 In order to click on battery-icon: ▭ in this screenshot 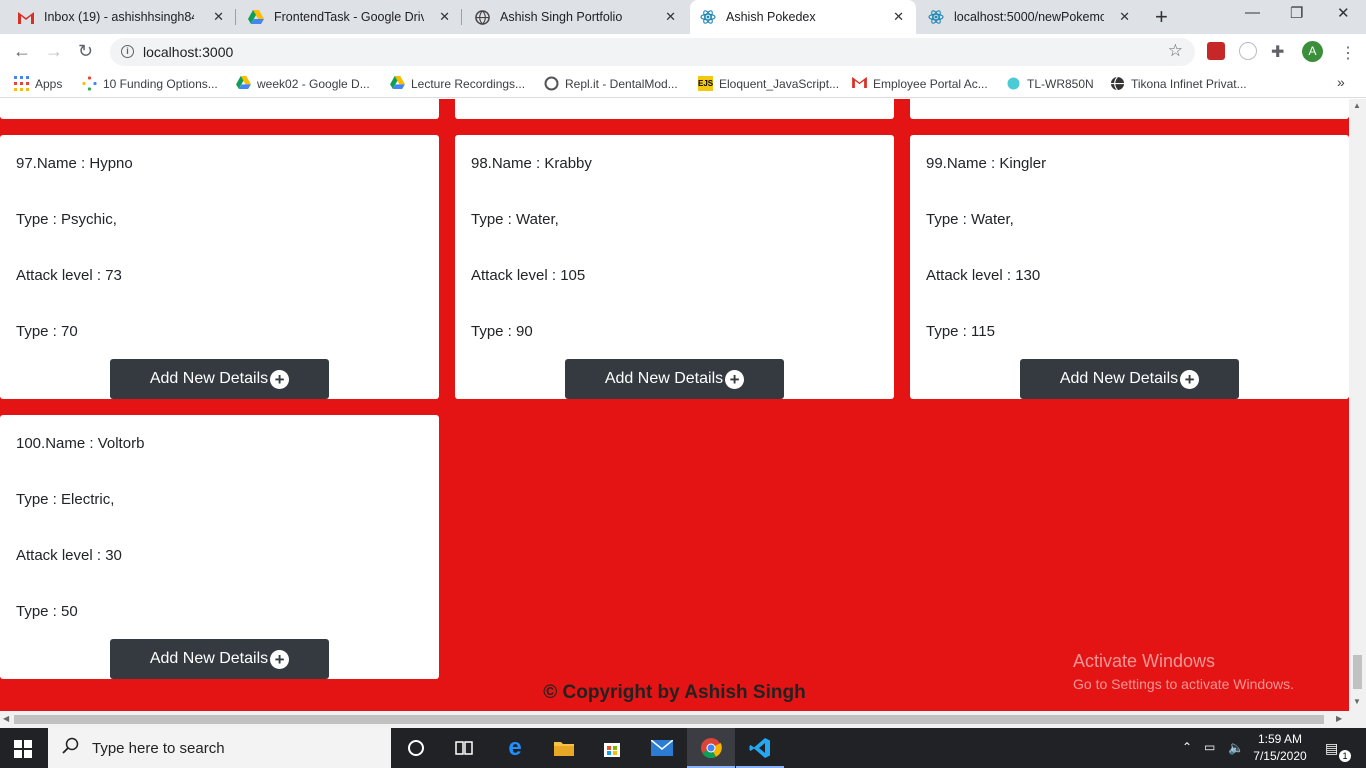, I will do `click(1209, 747)`.